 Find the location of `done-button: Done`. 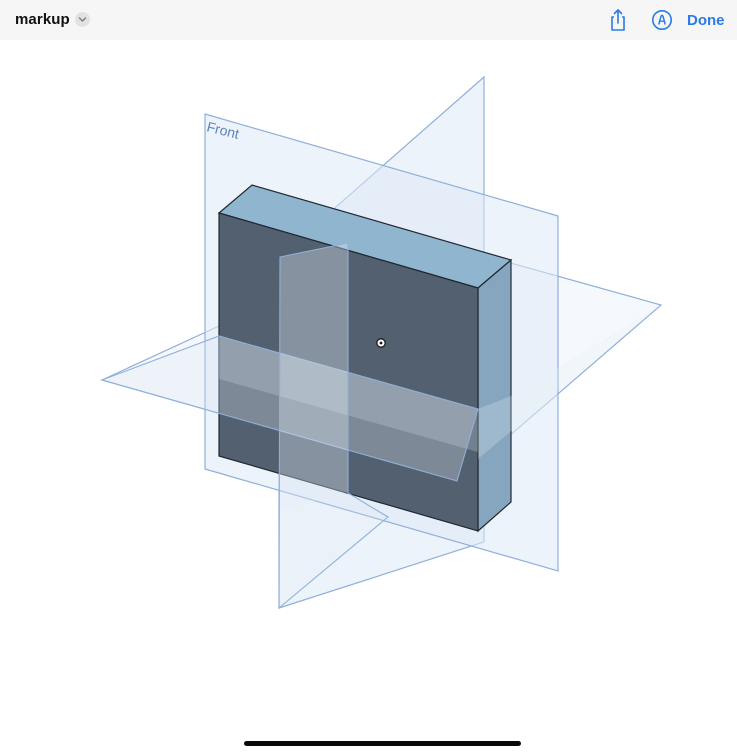

done-button: Done is located at coordinates (706, 20).